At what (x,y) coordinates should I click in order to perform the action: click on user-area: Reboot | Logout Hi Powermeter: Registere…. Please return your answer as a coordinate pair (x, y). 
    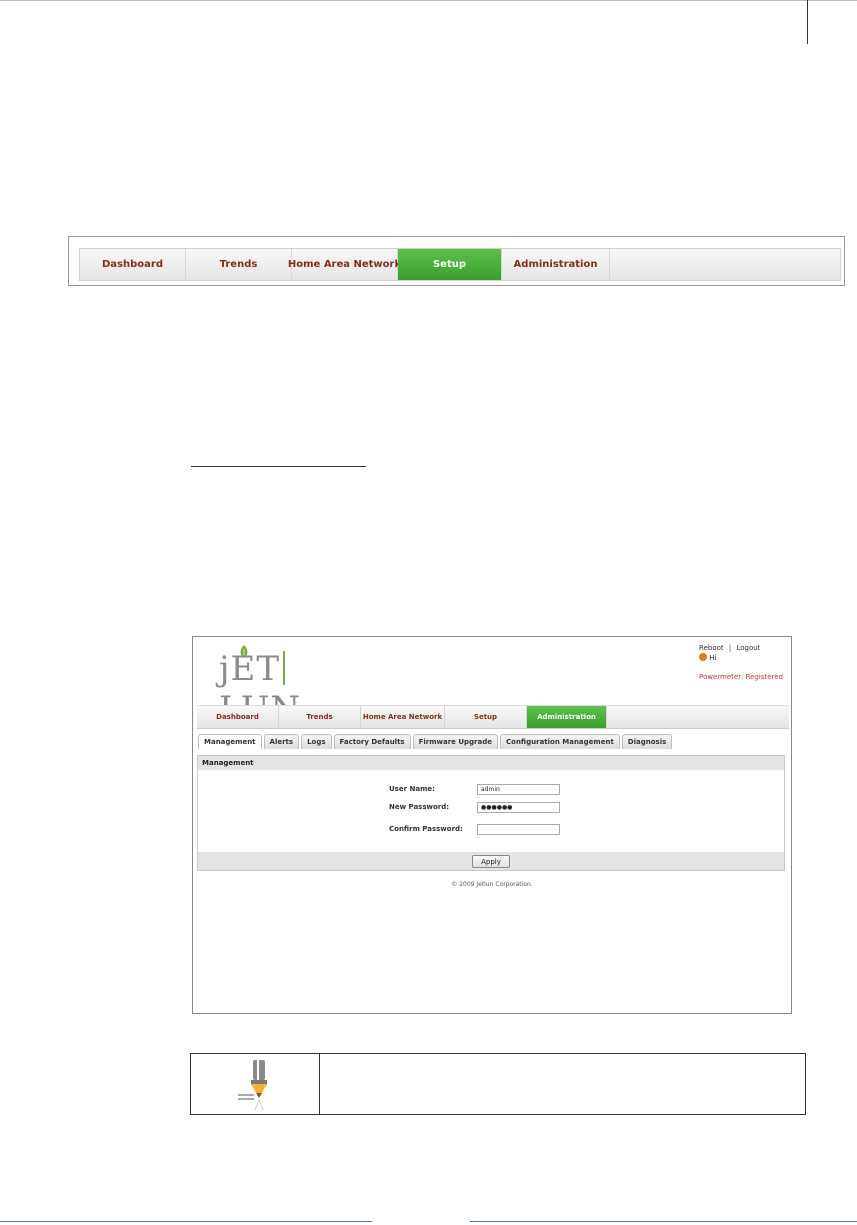
    Looking at the image, I should click on (741, 662).